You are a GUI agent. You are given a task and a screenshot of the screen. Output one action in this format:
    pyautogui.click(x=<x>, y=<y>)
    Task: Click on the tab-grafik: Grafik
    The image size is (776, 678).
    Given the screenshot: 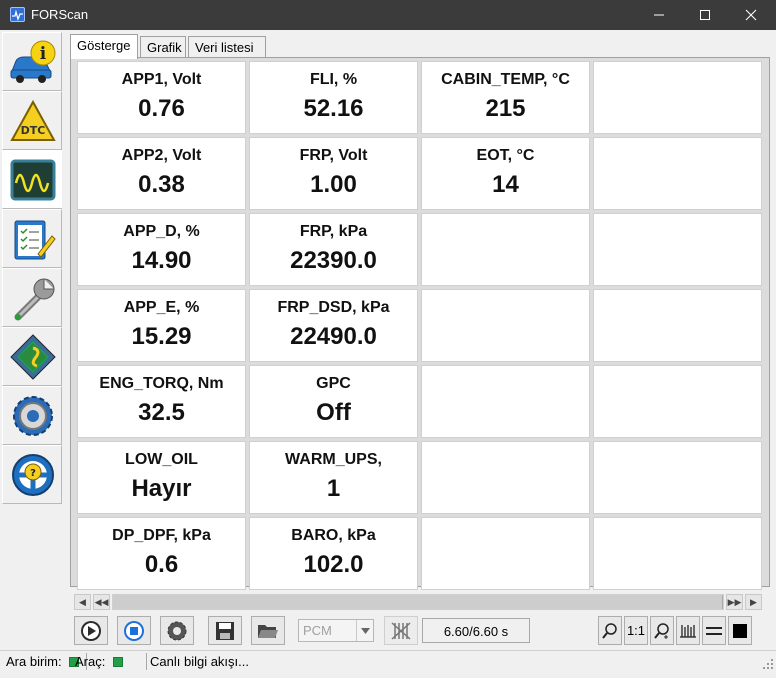 What is the action you would take?
    pyautogui.click(x=163, y=47)
    